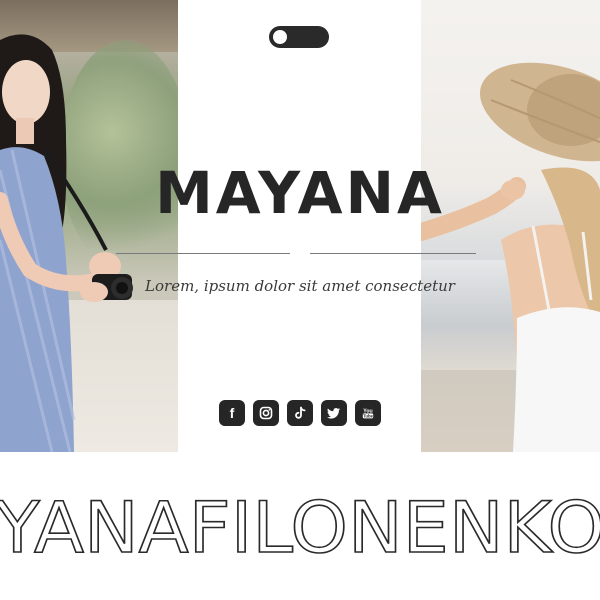 The width and height of the screenshot is (600, 600). Describe the element at coordinates (300, 286) in the screenshot. I see `tagline: Lorem, ipsum dolor sit amet consectetur` at that location.